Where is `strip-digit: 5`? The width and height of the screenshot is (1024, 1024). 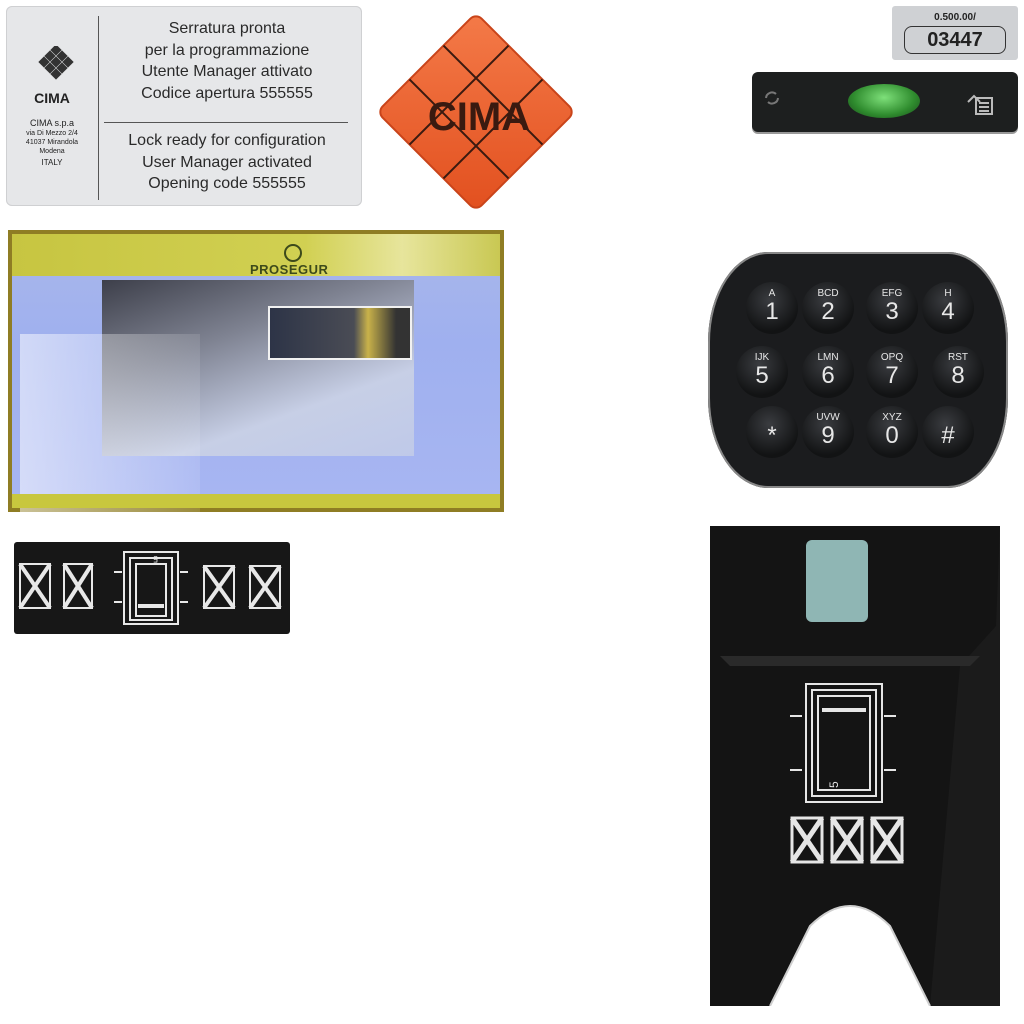 strip-digit: 5 is located at coordinates (155, 559).